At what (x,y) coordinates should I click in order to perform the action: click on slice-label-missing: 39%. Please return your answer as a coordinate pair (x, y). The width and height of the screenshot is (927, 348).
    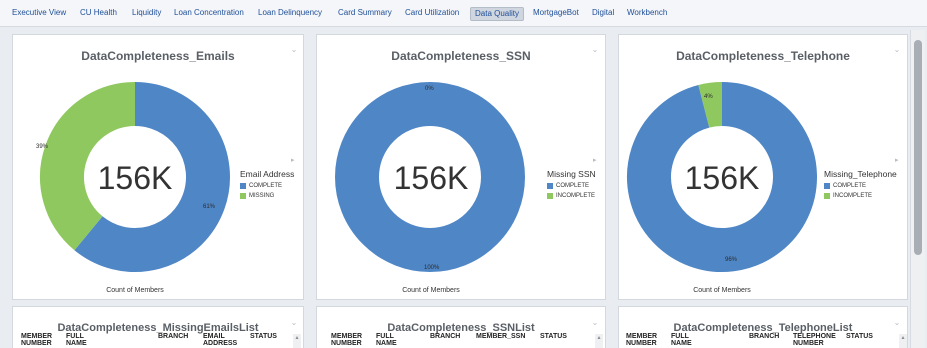
    Looking at the image, I should click on (42, 147).